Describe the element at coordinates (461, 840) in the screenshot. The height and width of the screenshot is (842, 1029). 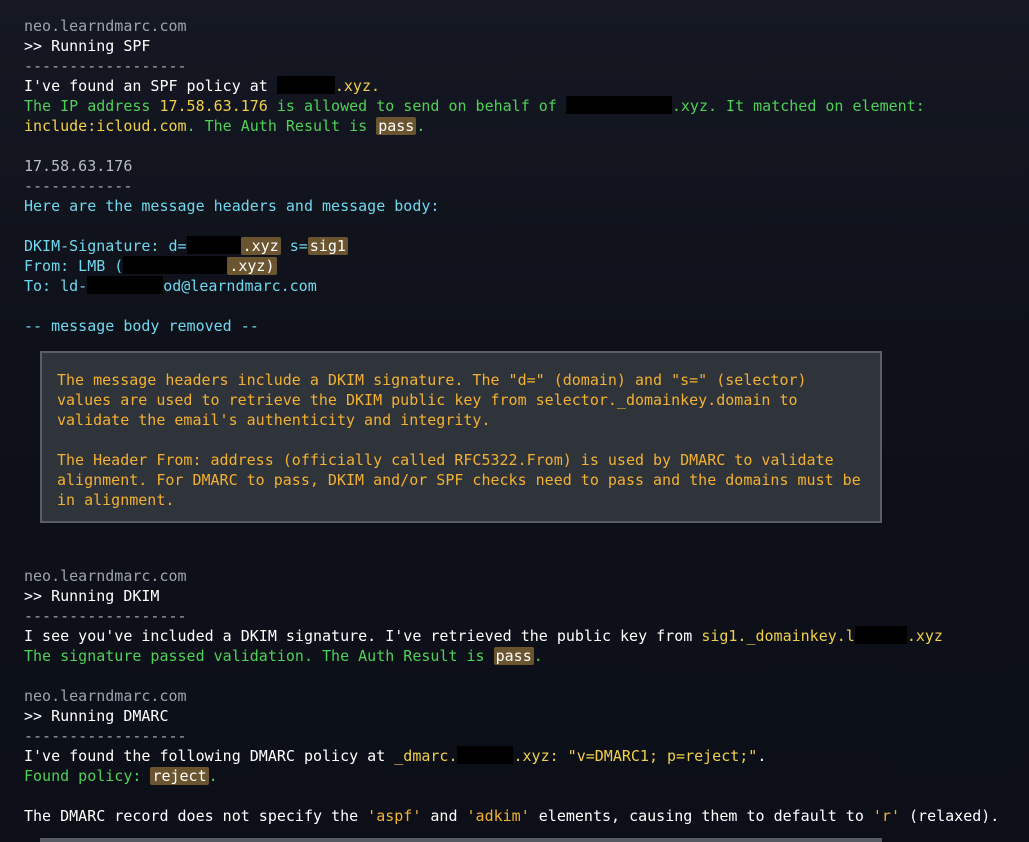
I see `next-box-edge` at that location.